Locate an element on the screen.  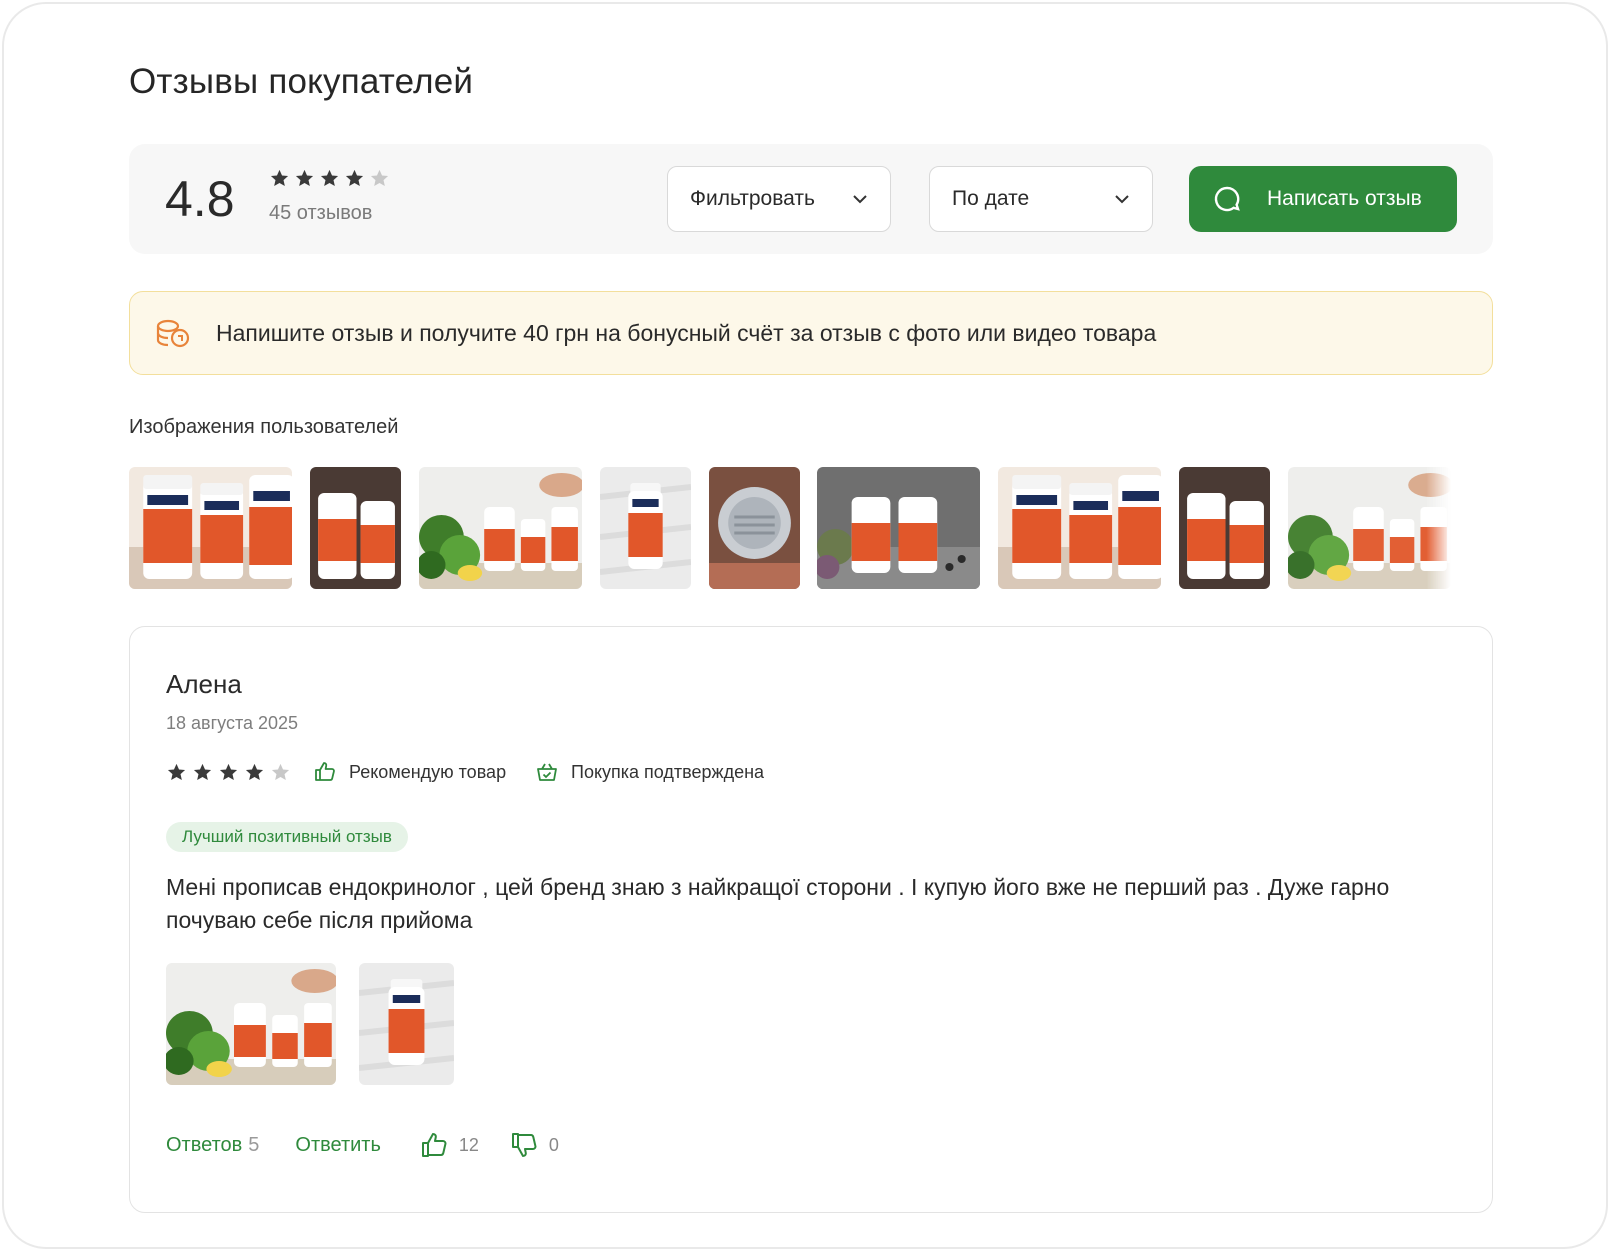
page-title: Отзывы покупателей is located at coordinates (301, 81).